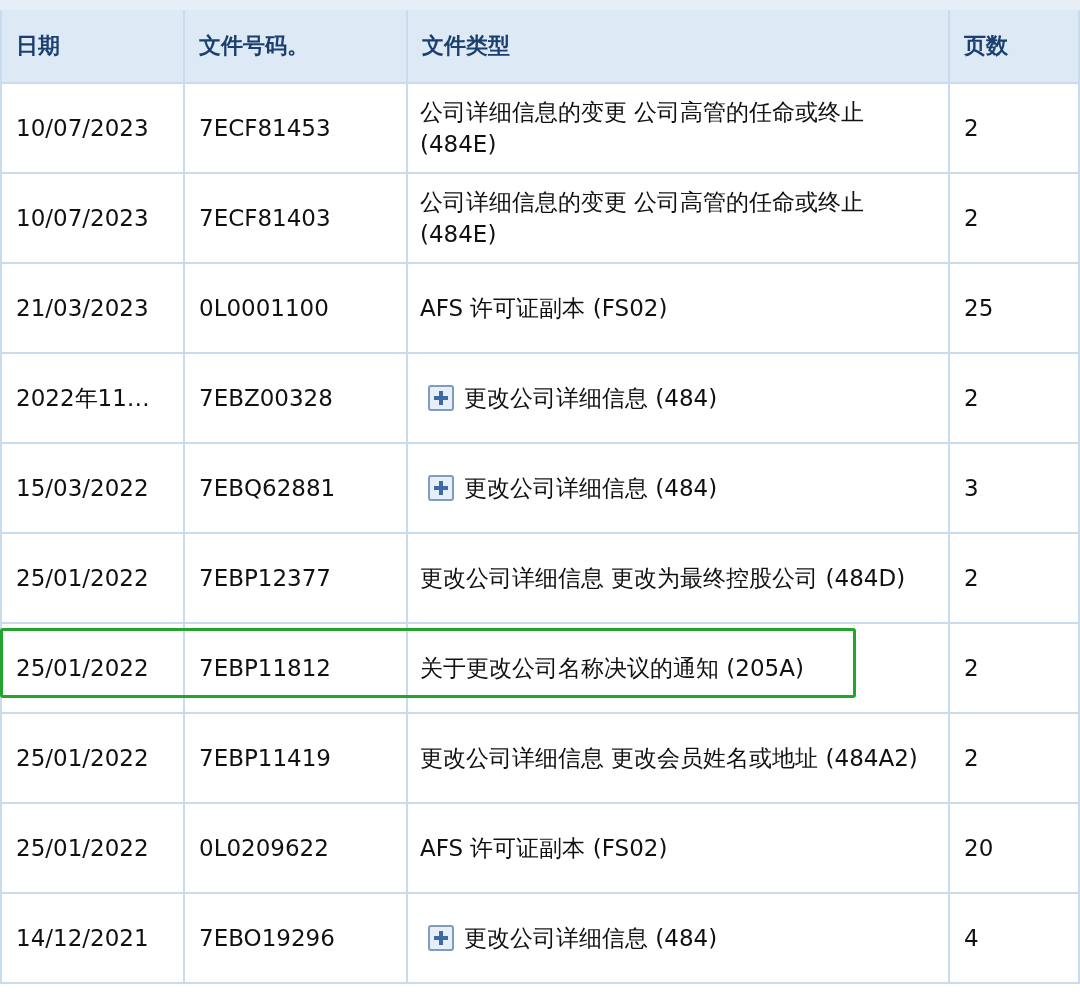 Image resolution: width=1080 pixels, height=992 pixels. Describe the element at coordinates (679, 47) in the screenshot. I see `column-header: 文件类型` at that location.